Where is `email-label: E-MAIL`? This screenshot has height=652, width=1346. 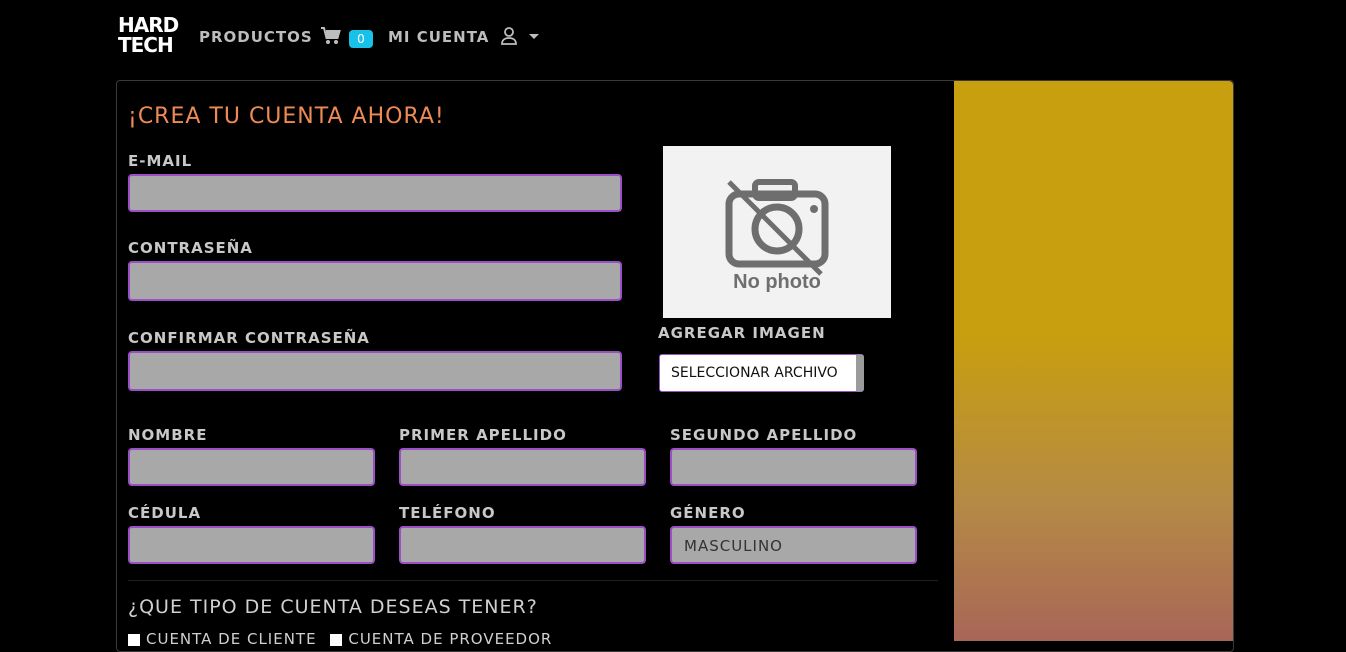
email-label: E-MAIL is located at coordinates (160, 161).